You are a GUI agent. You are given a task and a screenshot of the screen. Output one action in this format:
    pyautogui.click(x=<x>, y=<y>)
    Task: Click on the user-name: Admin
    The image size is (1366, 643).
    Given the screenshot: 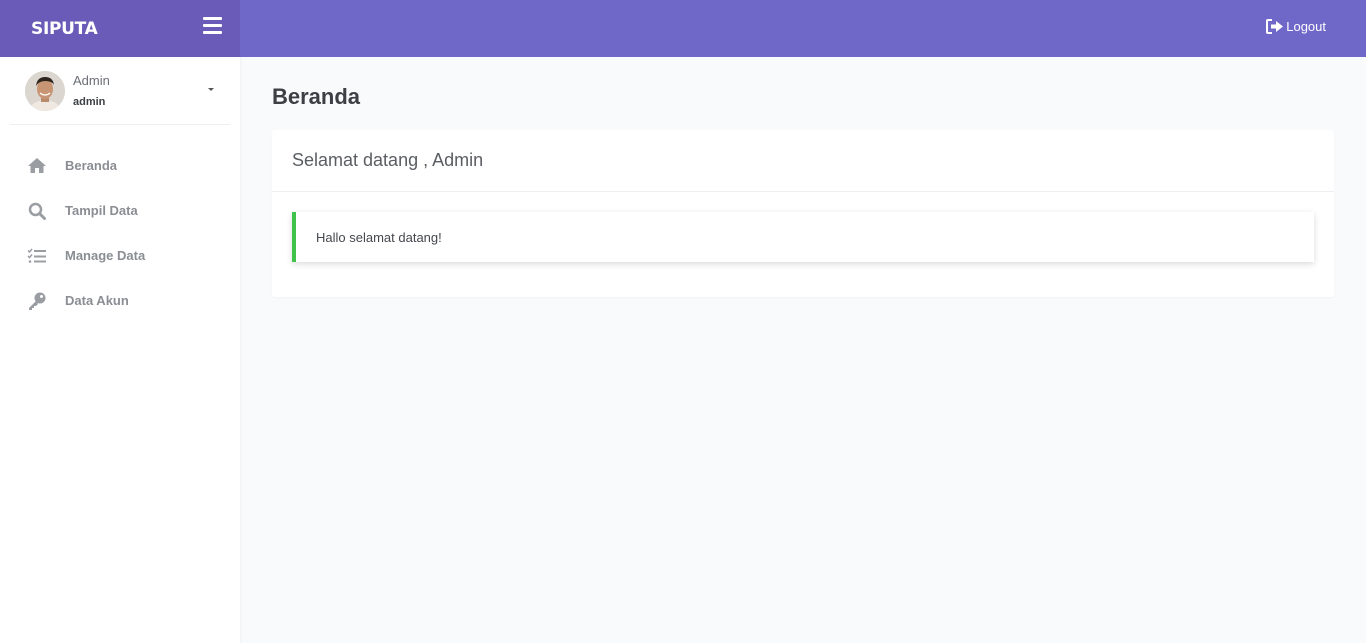 What is the action you would take?
    pyautogui.click(x=91, y=80)
    